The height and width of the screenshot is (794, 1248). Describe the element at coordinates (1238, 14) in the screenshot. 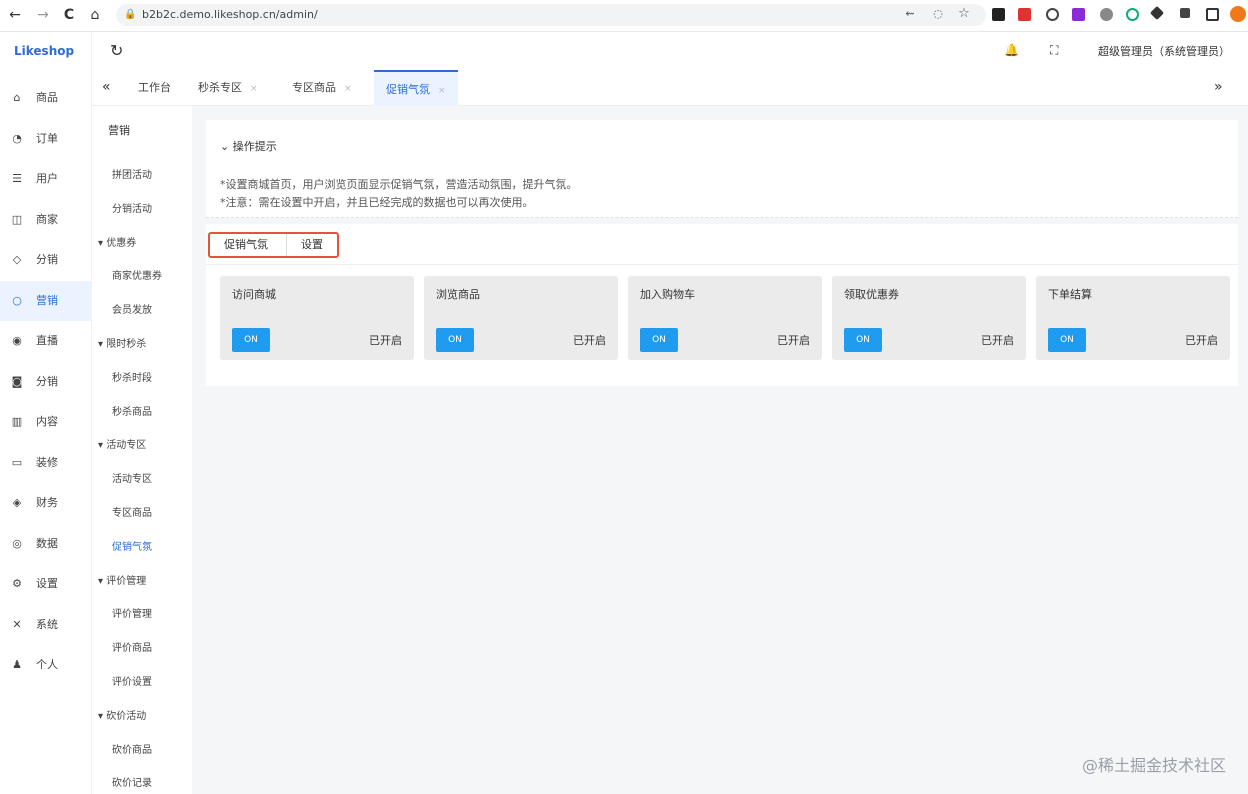

I see `profile-avatar` at that location.